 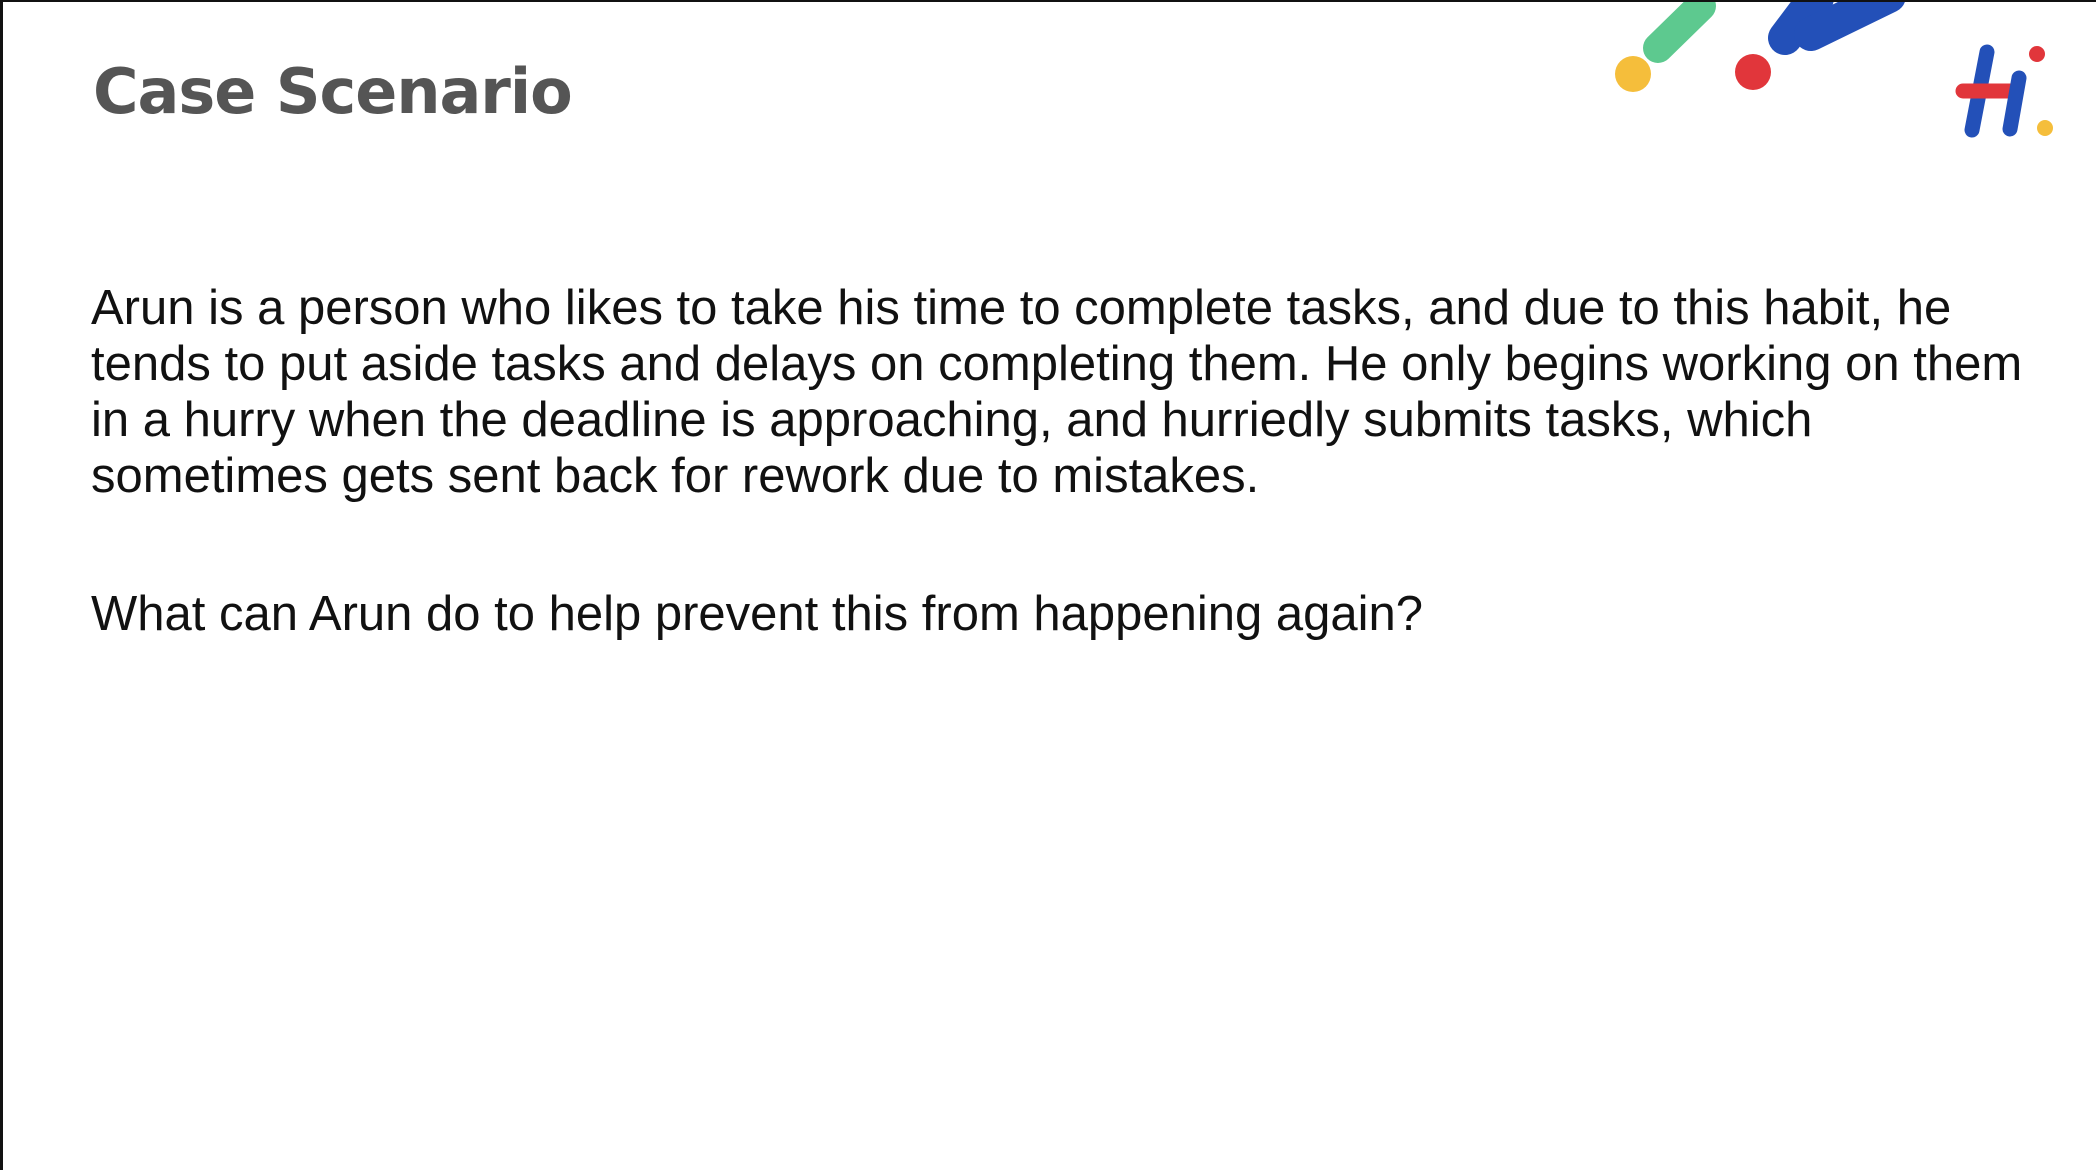 I want to click on green-streak, so click(x=1679, y=32).